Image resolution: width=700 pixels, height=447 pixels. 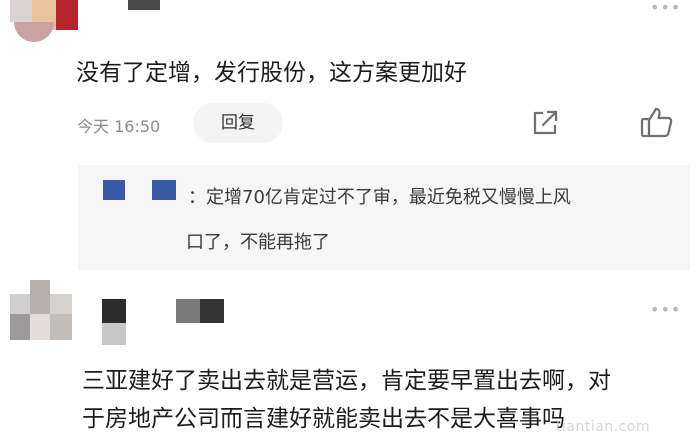 What do you see at coordinates (119, 126) in the screenshot?
I see `comment-timestamp: 今天 16:50` at bounding box center [119, 126].